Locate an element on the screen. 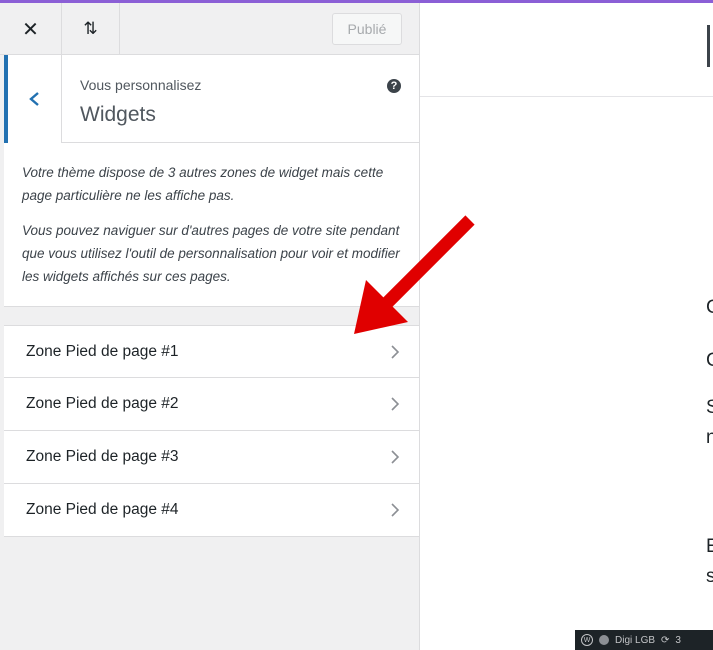 This screenshot has height=650, width=713. site-name: Digi LGB is located at coordinates (635, 640).